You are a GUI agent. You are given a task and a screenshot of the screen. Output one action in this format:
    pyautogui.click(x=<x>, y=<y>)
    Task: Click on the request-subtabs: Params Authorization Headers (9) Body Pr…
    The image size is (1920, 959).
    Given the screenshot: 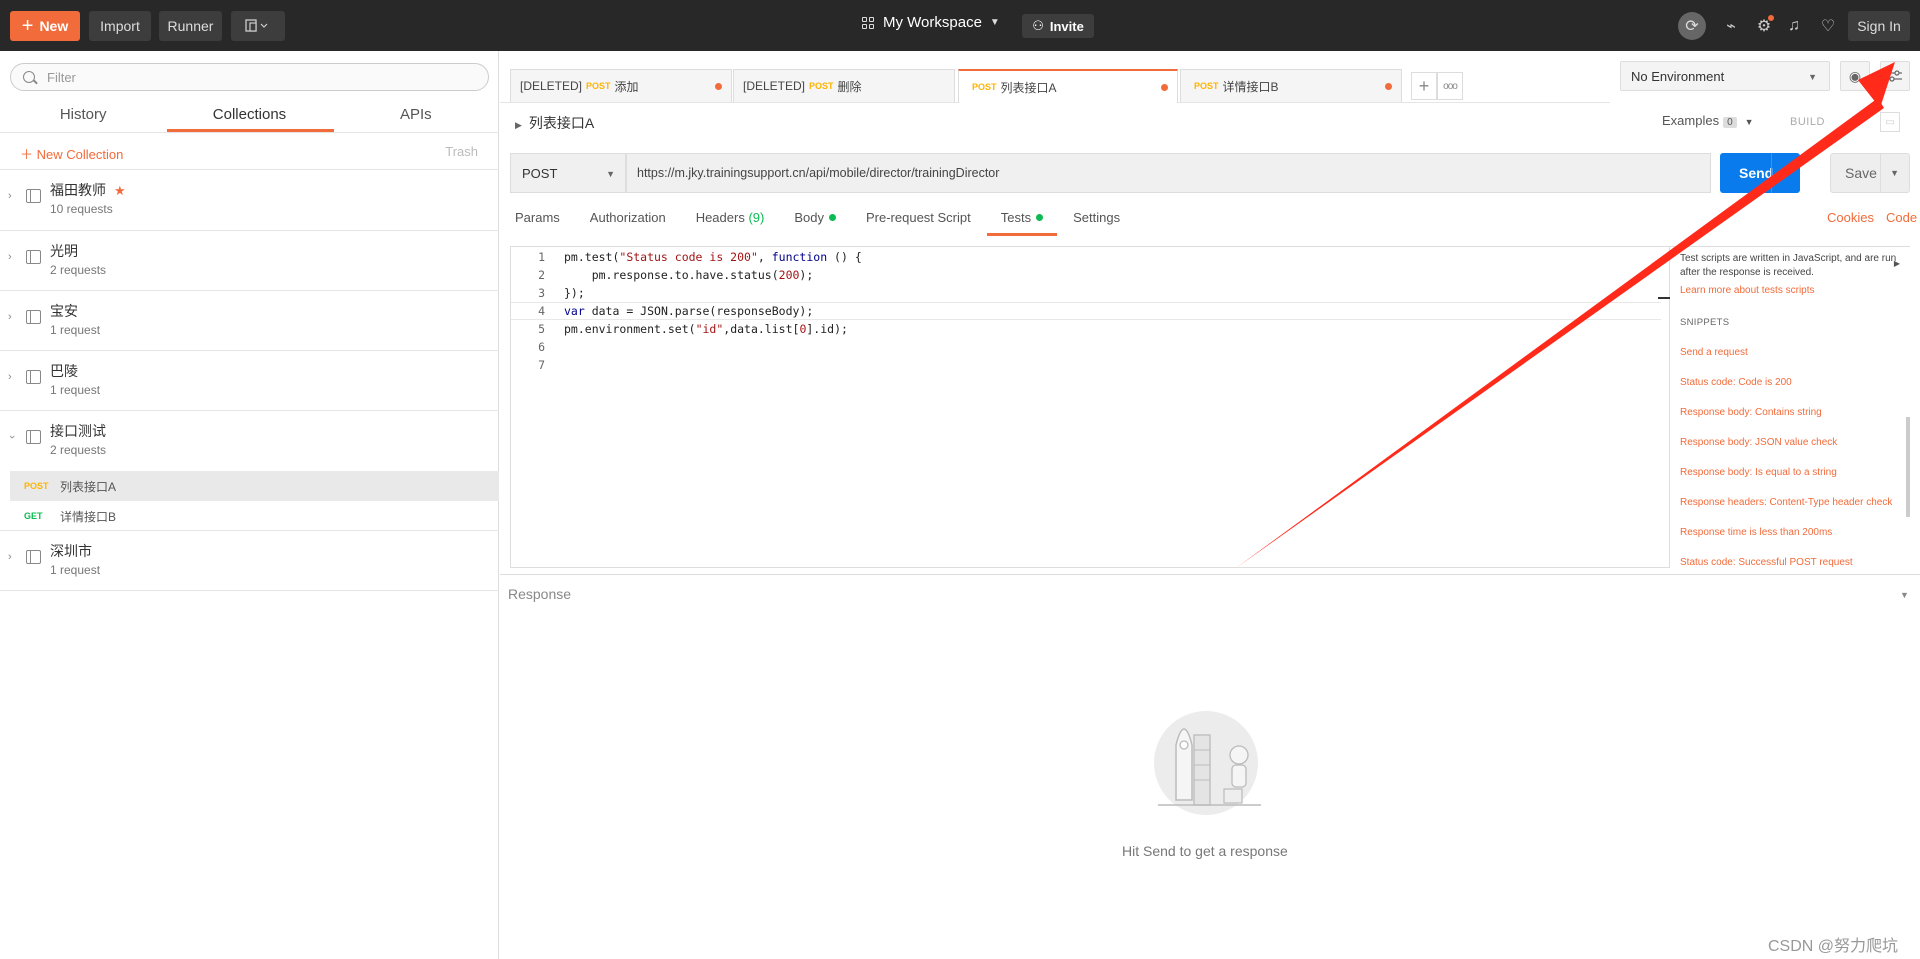 What is the action you would take?
    pyautogui.click(x=832, y=223)
    